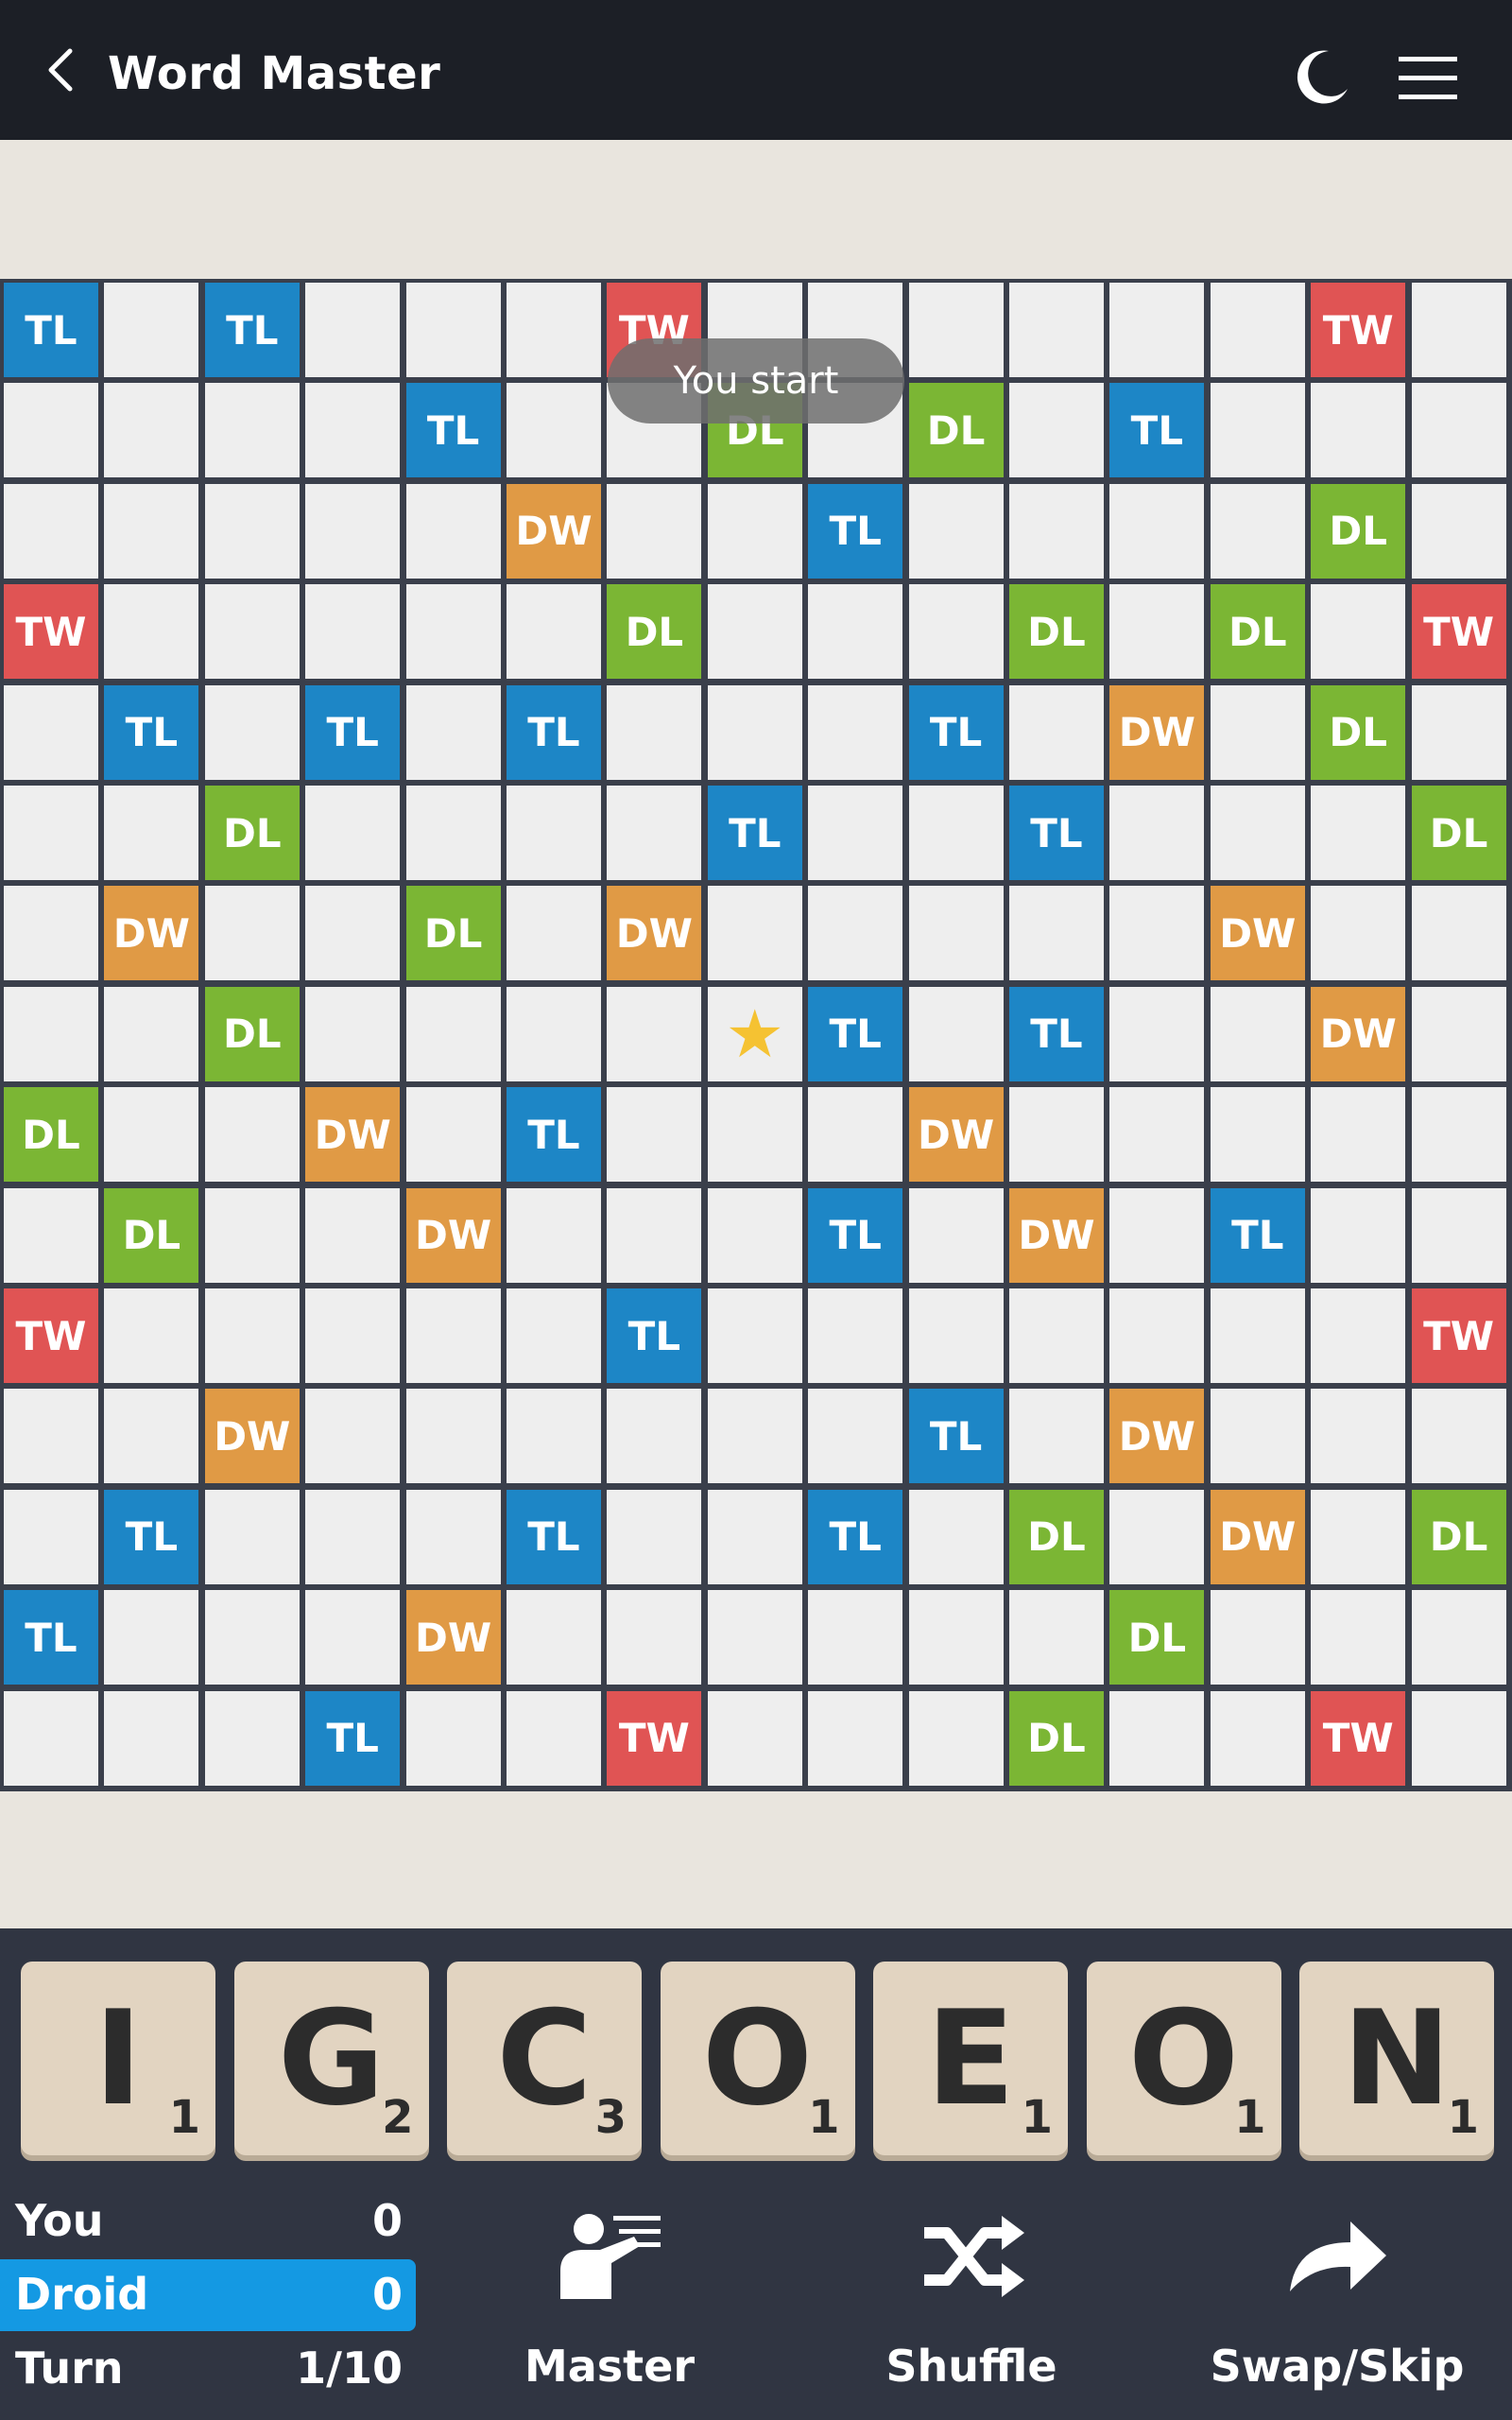  Describe the element at coordinates (1396, 2058) in the screenshot. I see `rack-tile: N1` at that location.